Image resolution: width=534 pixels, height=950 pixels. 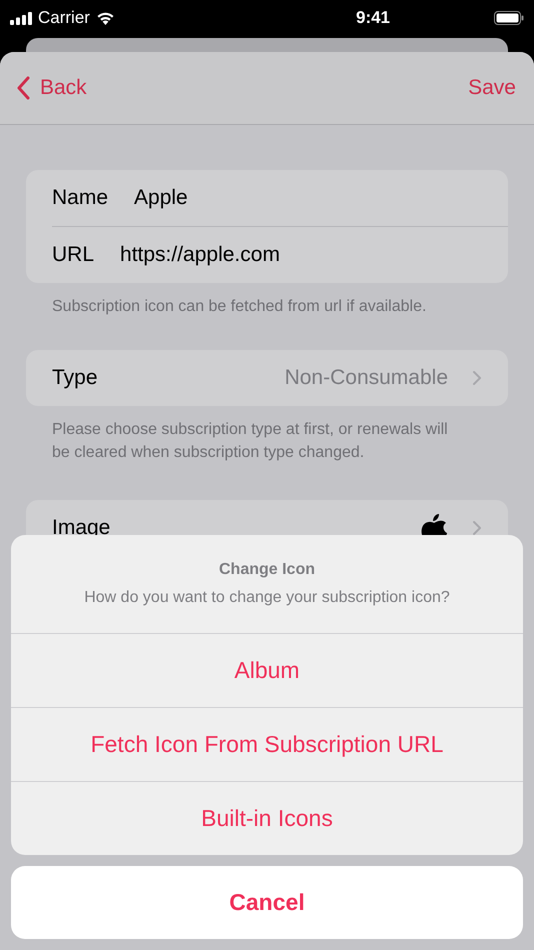 What do you see at coordinates (267, 670) in the screenshot?
I see `action-button: Album` at bounding box center [267, 670].